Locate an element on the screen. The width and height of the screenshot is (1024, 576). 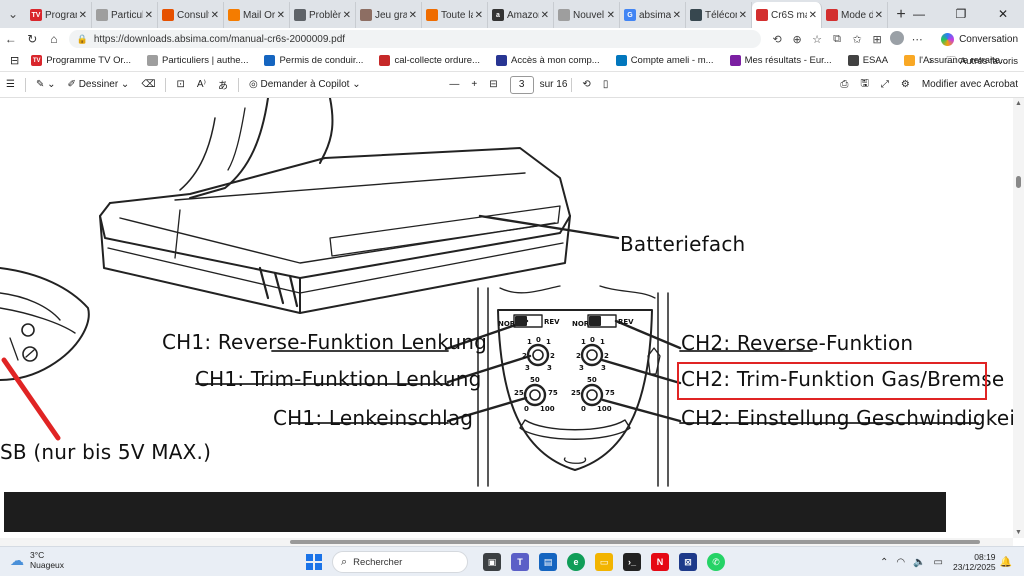
eraser-icon: ⌫ is located at coordinates (148, 84).